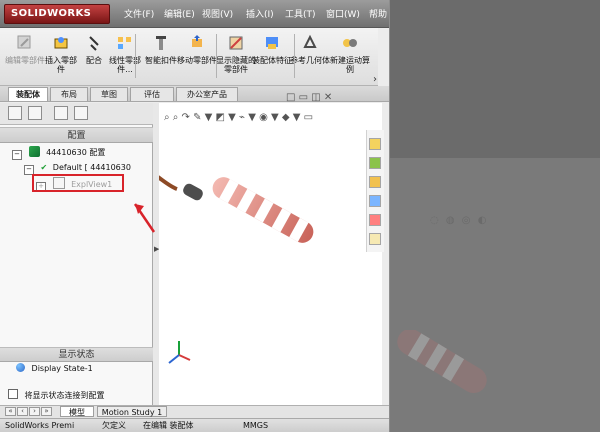  I want to click on new-motion-study-button: 新建运动算例, so click(350, 57).